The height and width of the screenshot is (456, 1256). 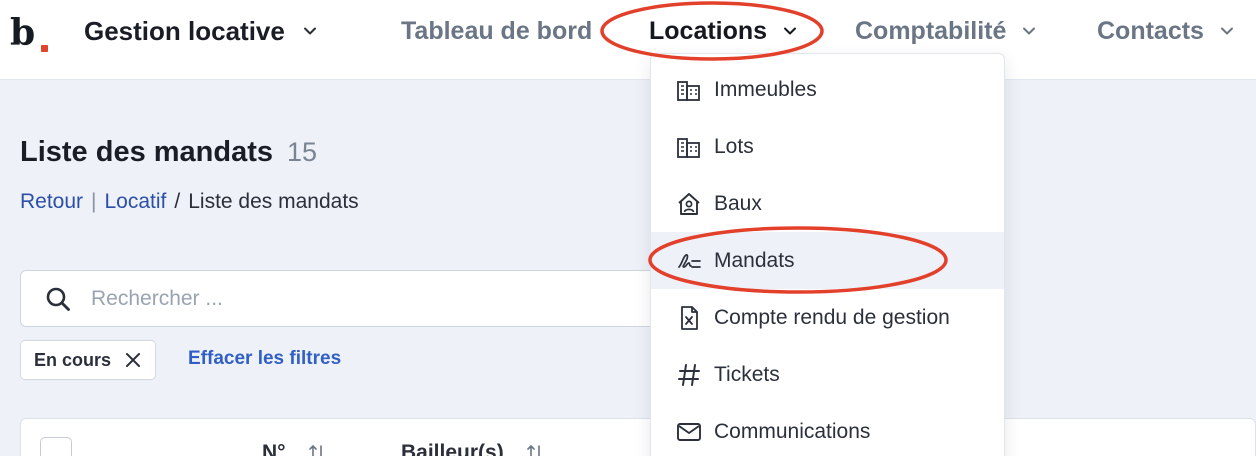 What do you see at coordinates (274, 448) in the screenshot?
I see `column-header-label: N°` at bounding box center [274, 448].